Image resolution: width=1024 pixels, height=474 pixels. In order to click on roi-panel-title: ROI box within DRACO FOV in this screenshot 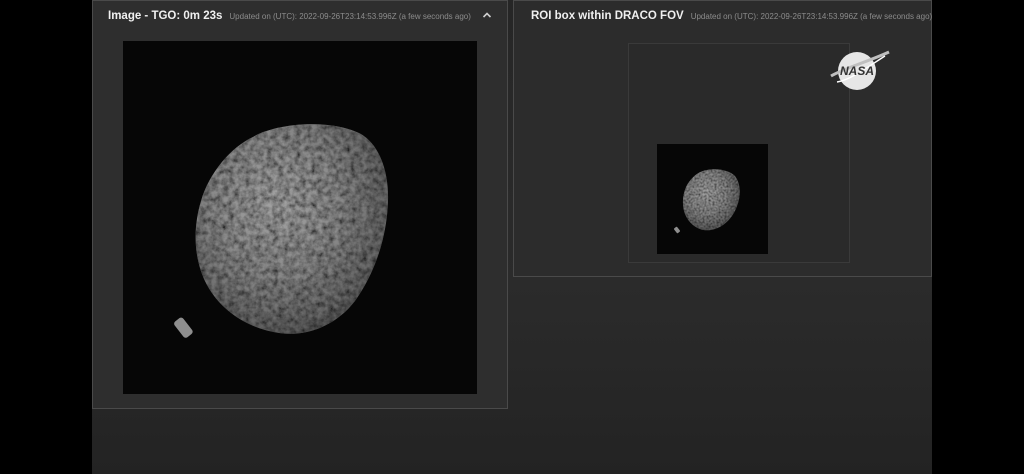, I will do `click(607, 16)`.